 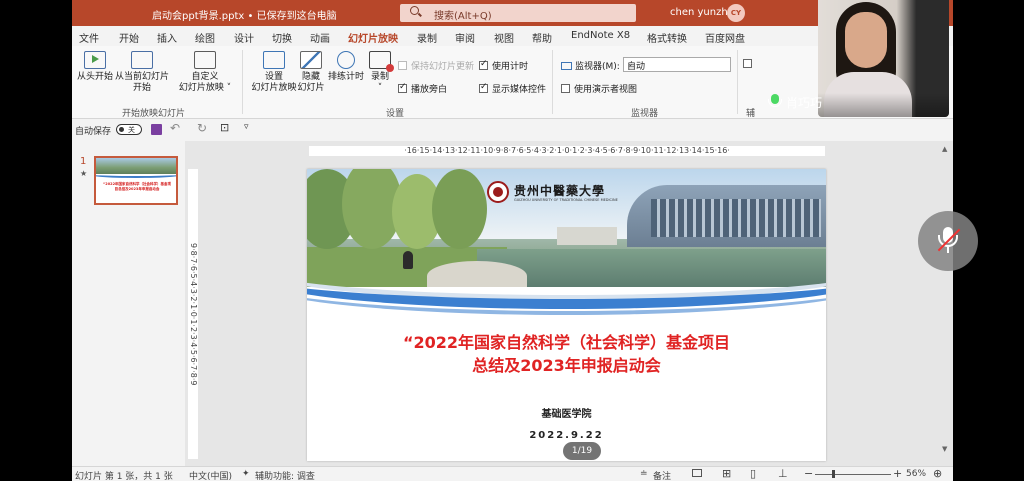 I want to click on page-indicator: 1/19, so click(x=582, y=451).